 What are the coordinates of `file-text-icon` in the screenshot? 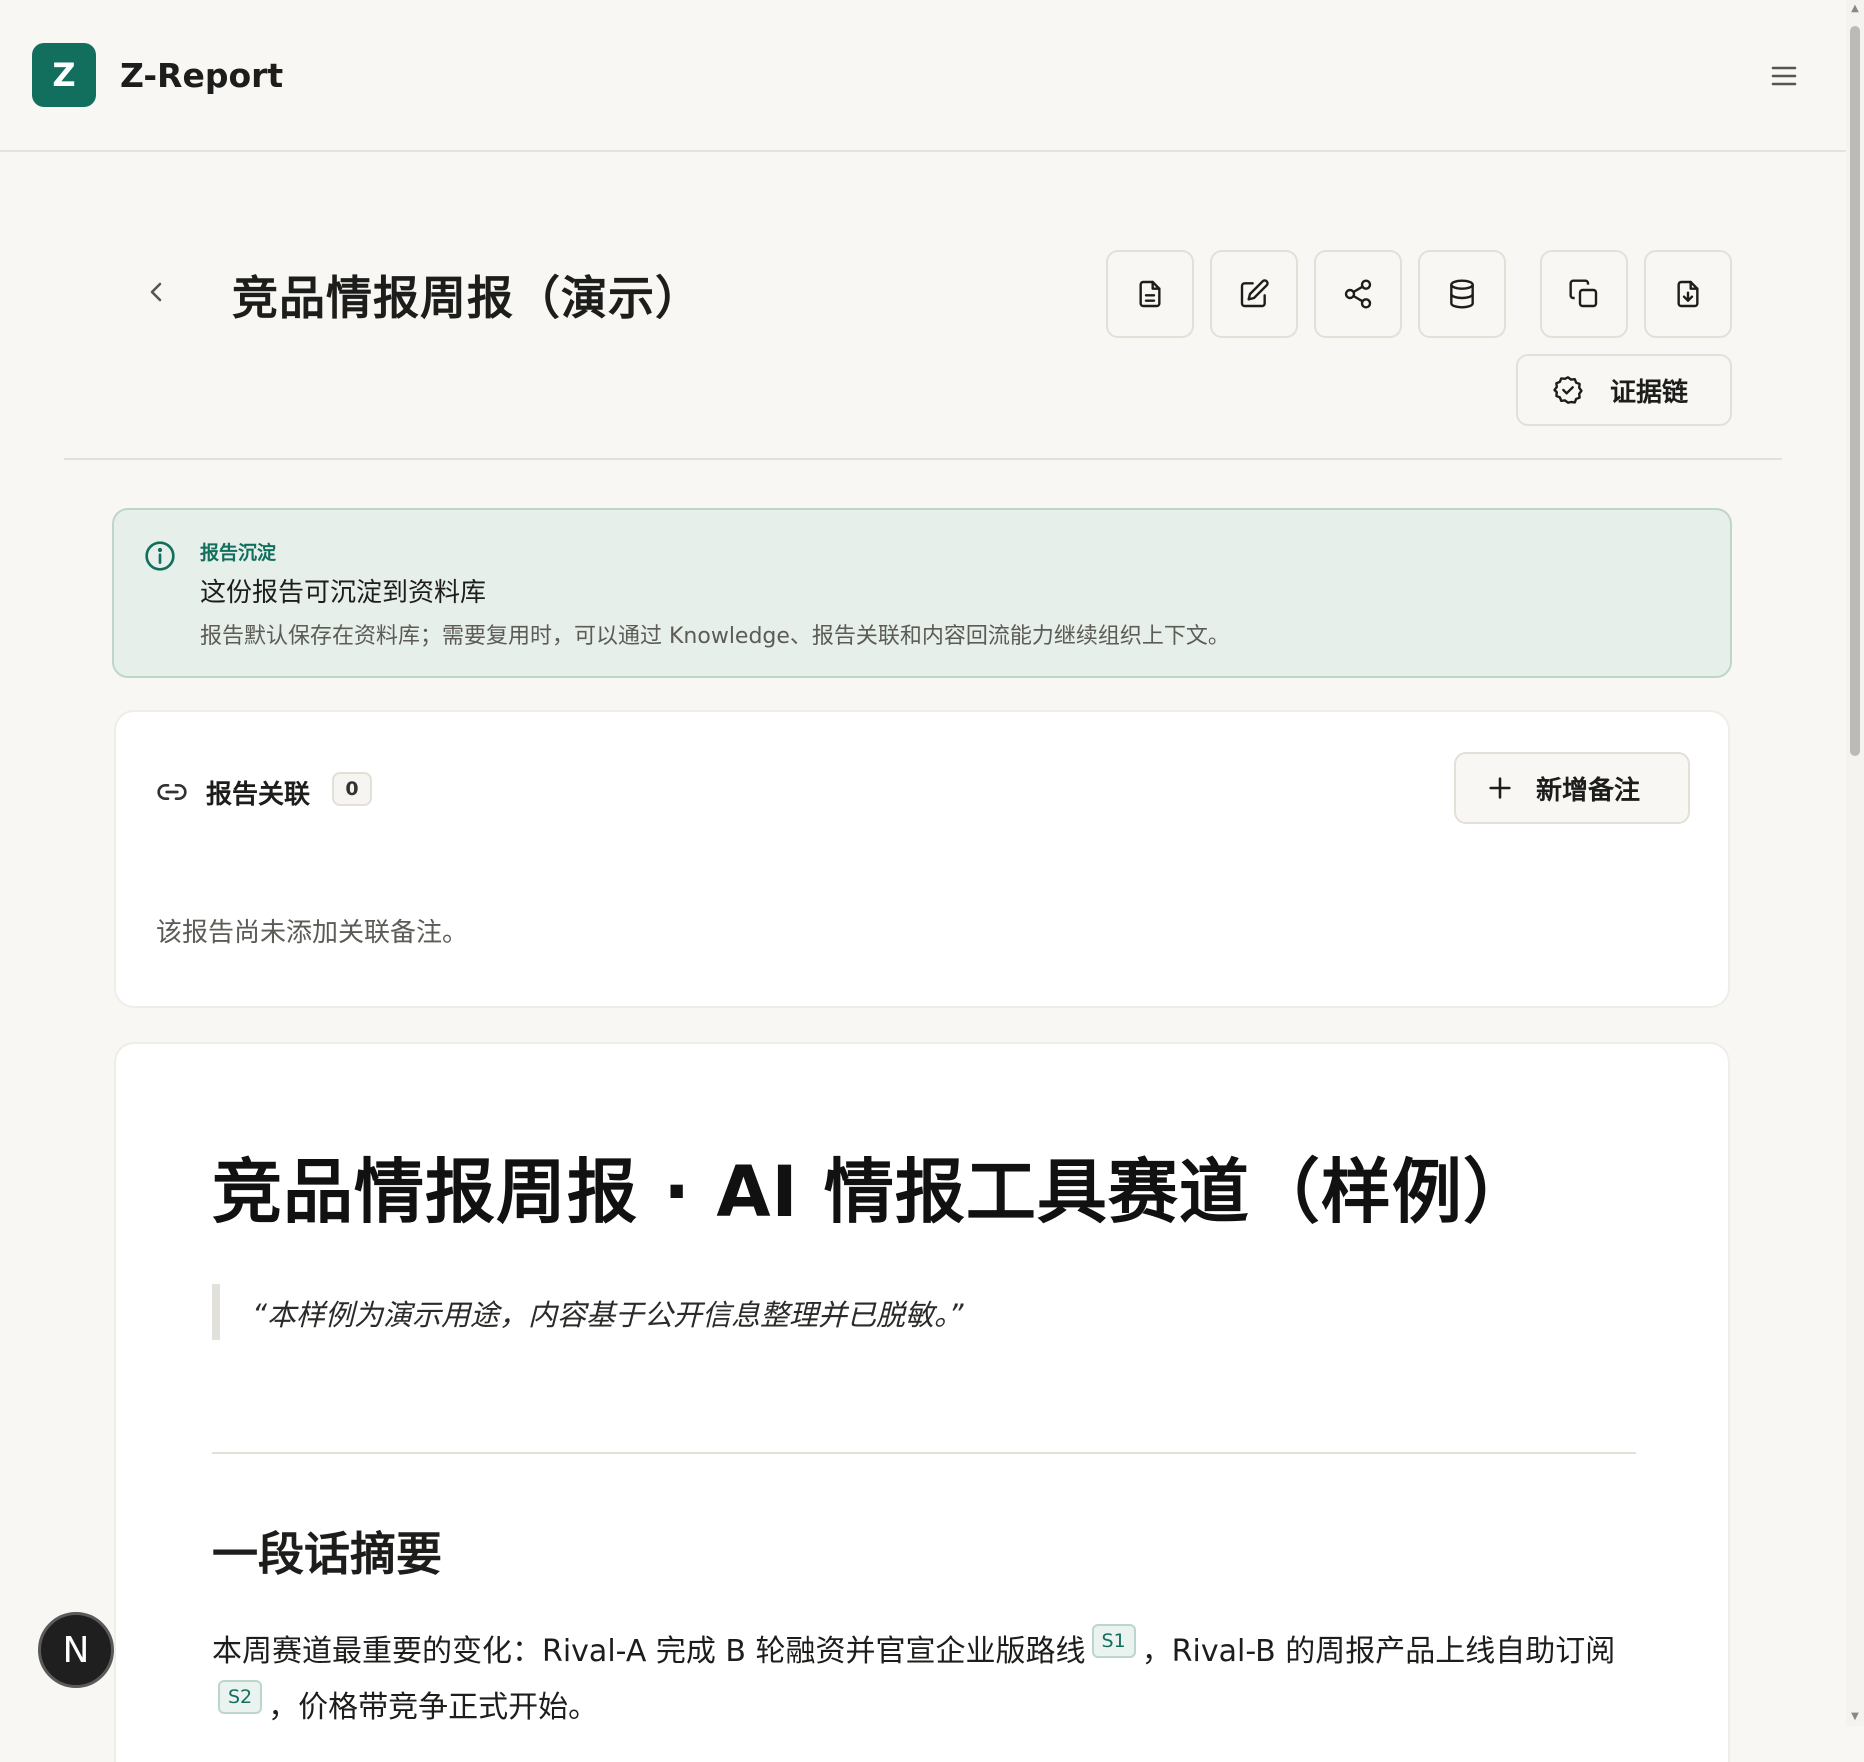 It's located at (1150, 294).